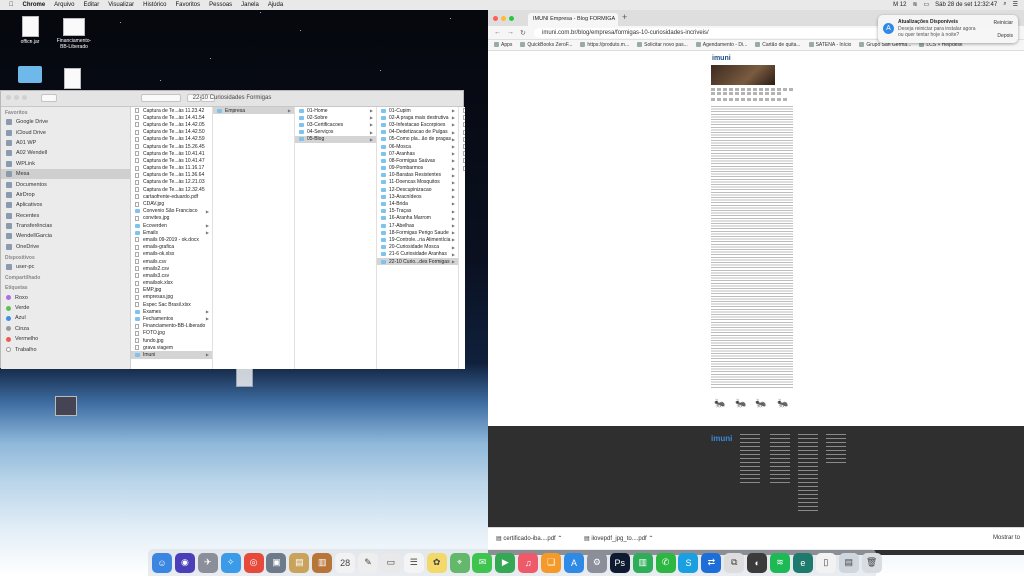  I want to click on finder-row: Captura de Te...às 14.41.54, so click(171, 117).